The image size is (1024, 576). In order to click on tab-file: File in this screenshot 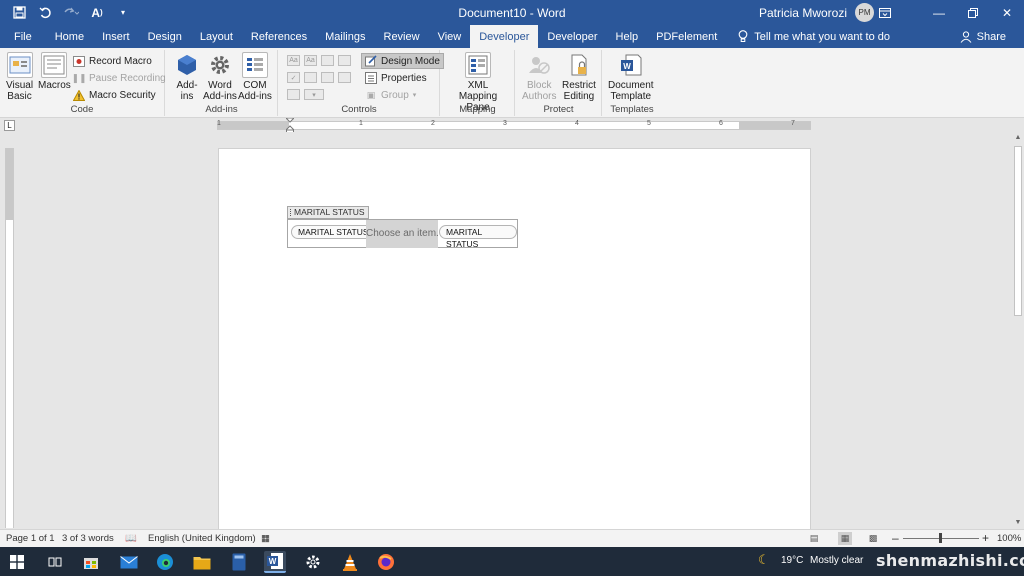, I will do `click(23, 36)`.